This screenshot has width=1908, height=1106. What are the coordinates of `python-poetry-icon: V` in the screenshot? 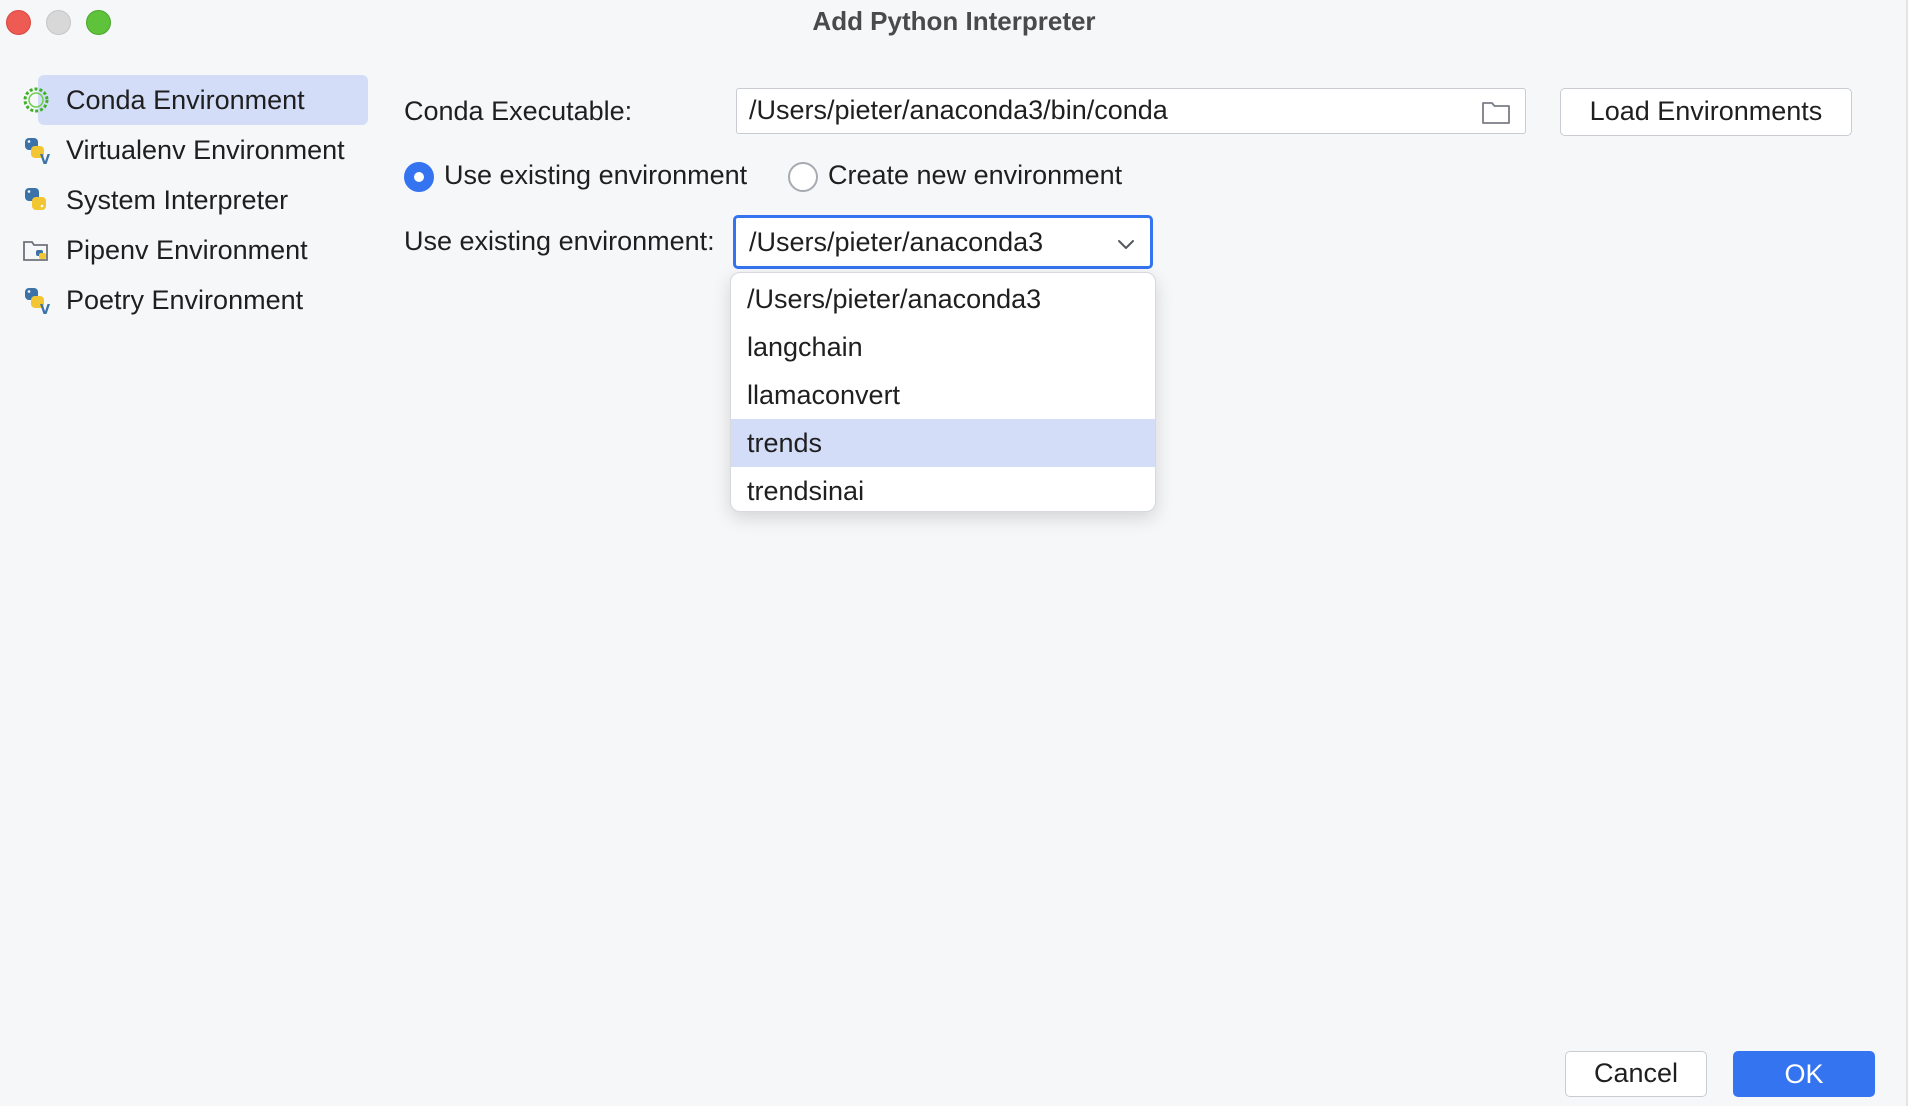 It's located at (36, 300).